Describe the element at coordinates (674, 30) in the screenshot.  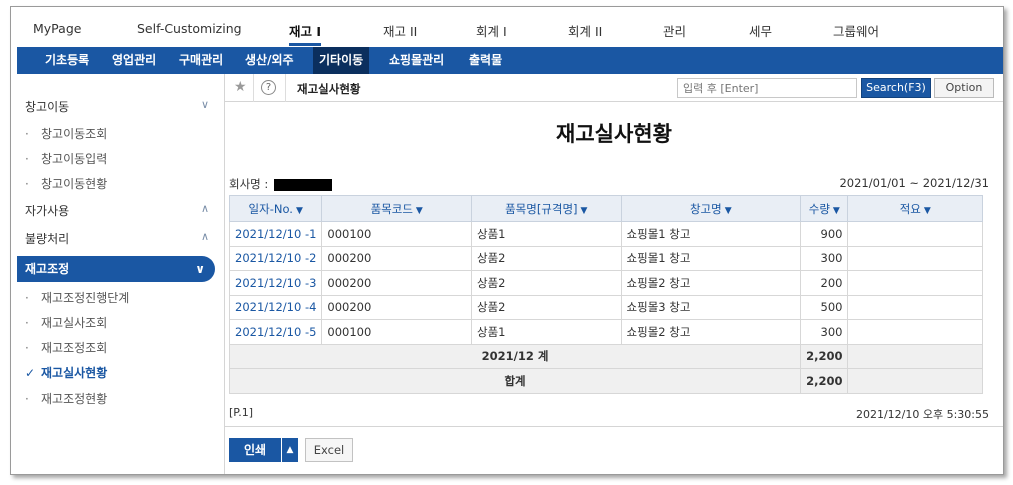
I see `top-menu-management: 관리` at that location.